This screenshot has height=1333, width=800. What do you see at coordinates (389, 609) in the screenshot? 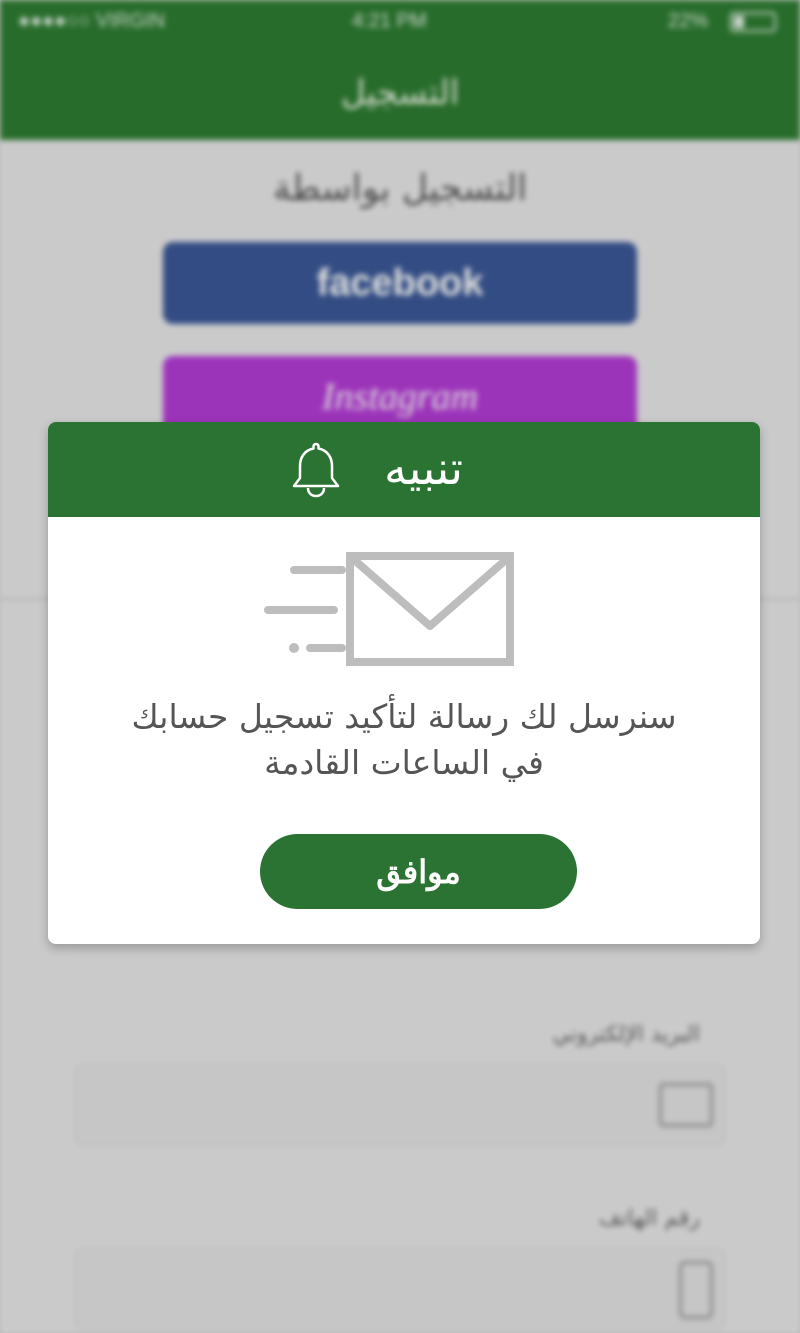
I see `mail-icon` at bounding box center [389, 609].